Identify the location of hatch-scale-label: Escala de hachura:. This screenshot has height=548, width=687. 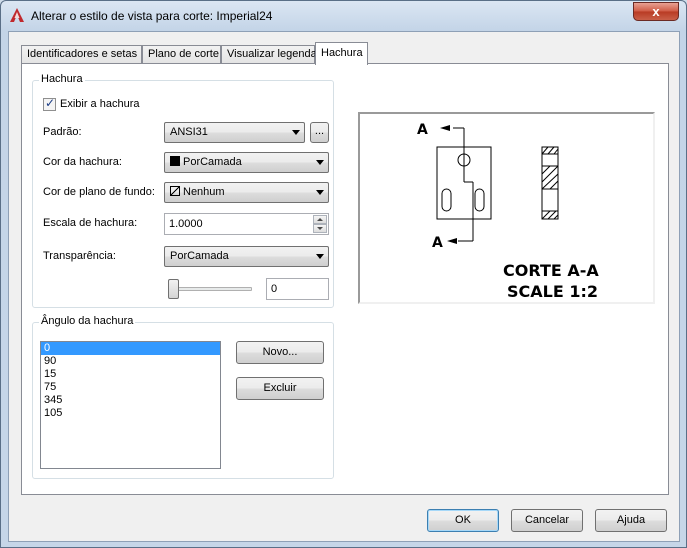
(90, 223).